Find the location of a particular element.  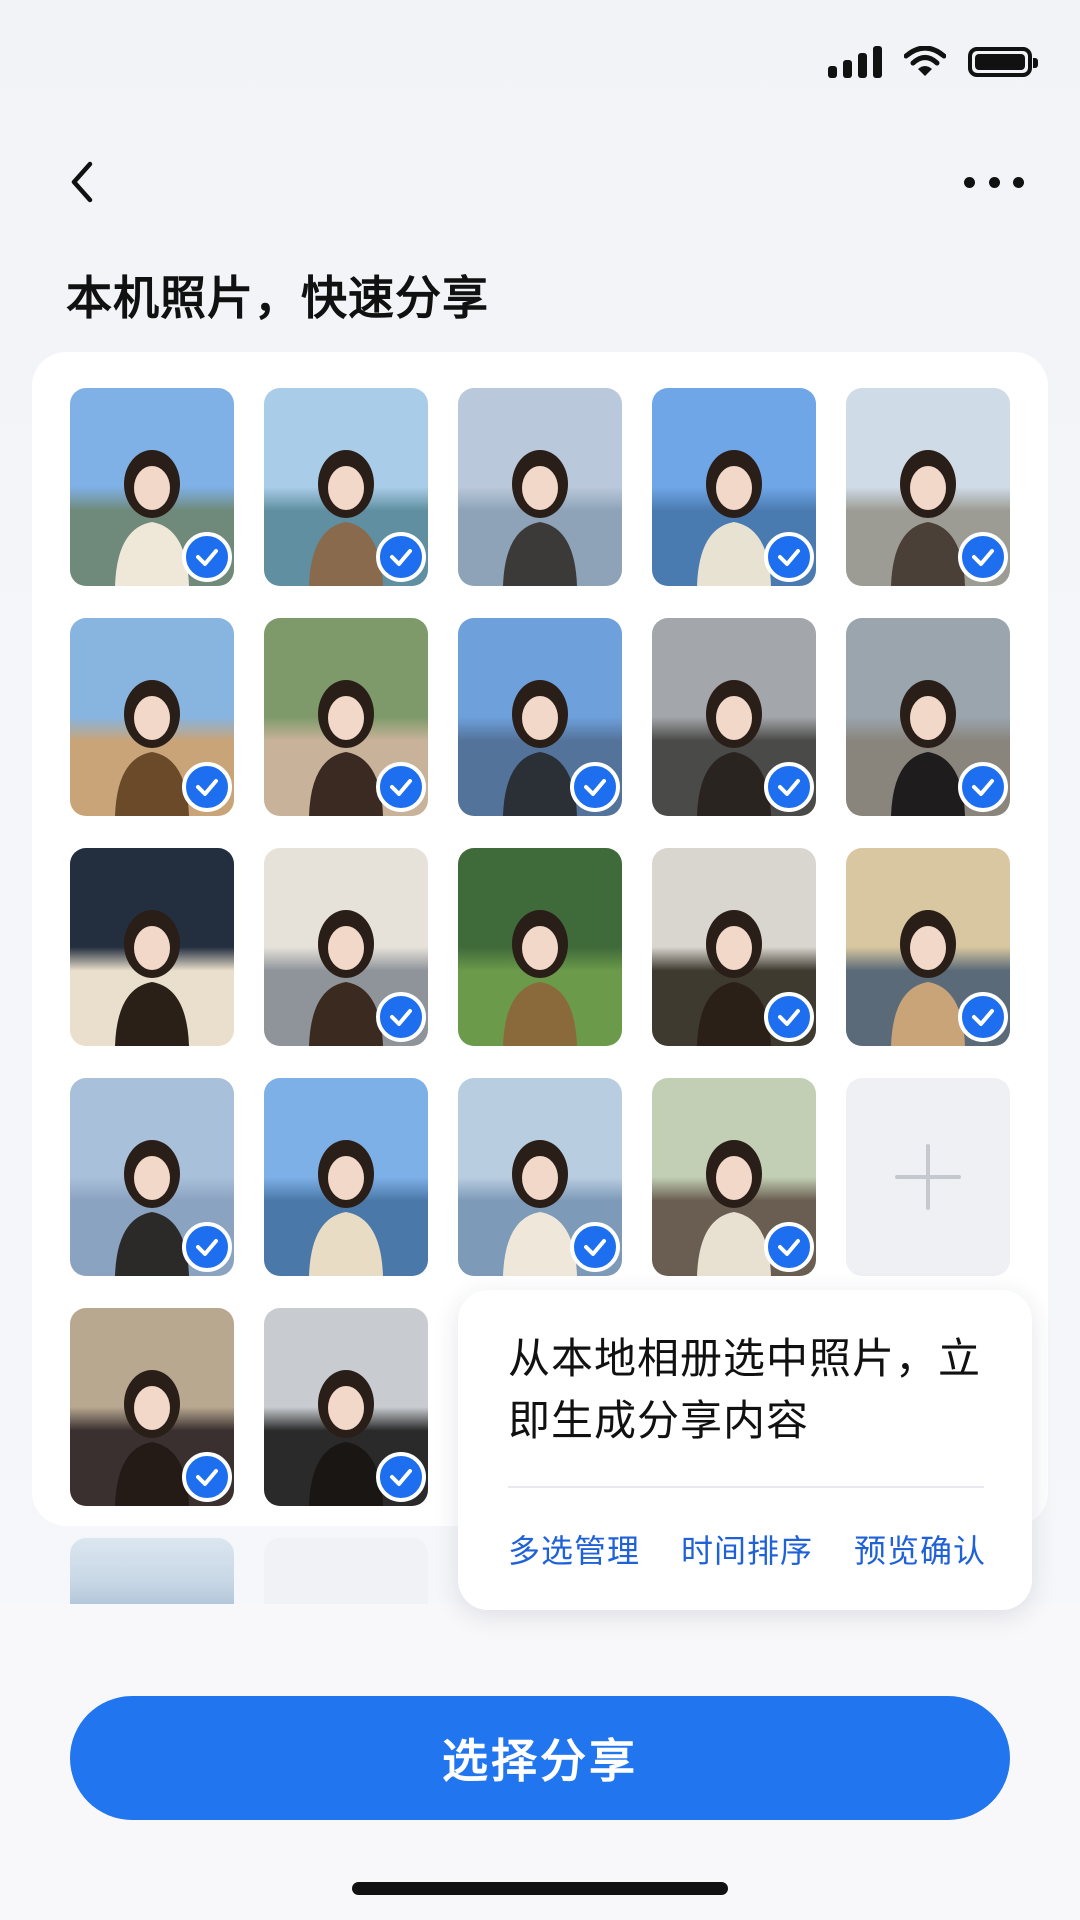

add-photo-button is located at coordinates (928, 1177).